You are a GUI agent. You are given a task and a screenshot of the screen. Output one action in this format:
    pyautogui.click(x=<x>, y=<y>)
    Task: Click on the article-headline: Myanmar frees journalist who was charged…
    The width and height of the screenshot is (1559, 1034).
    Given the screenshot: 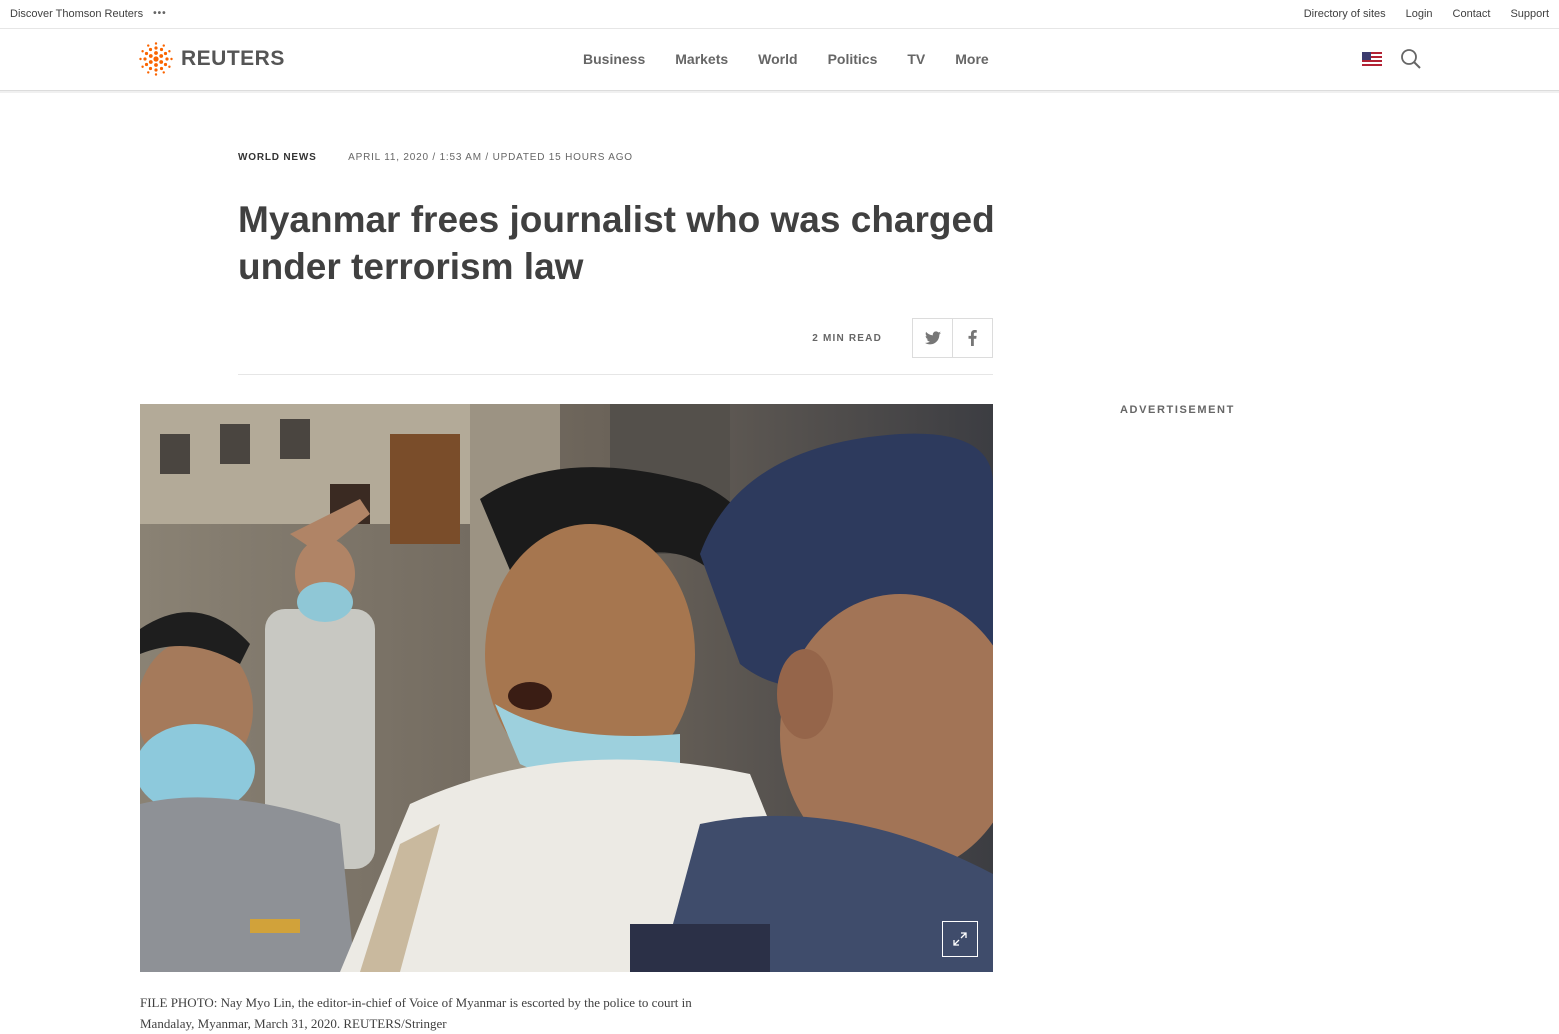 What is the action you would take?
    pyautogui.click(x=616, y=243)
    